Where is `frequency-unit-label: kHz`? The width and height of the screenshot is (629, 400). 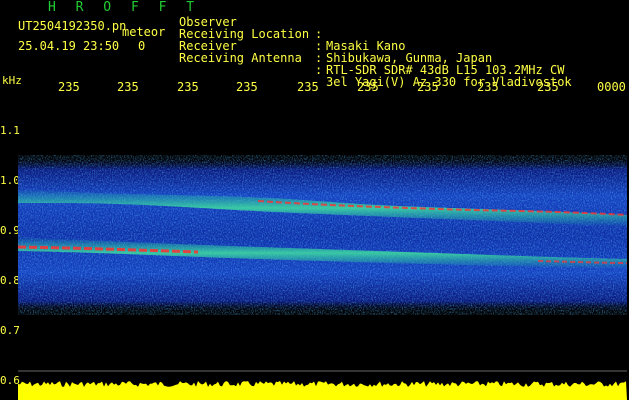
frequency-unit-label: kHz is located at coordinates (12, 80).